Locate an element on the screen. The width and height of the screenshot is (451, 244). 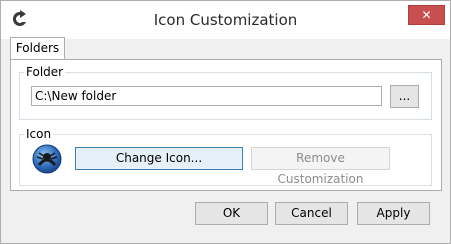
cancel-button: Cancel is located at coordinates (311, 213).